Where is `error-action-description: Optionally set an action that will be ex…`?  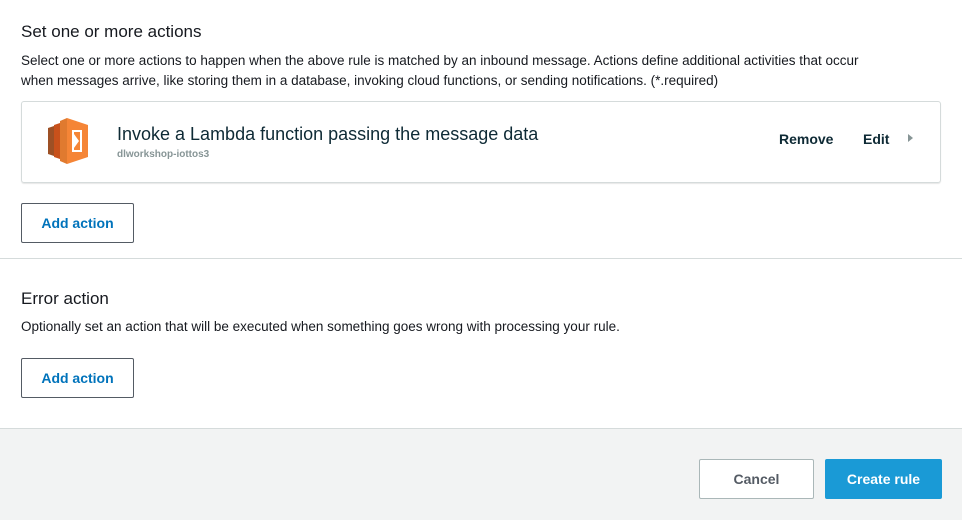 error-action-description: Optionally set an action that will be ex… is located at coordinates (320, 326).